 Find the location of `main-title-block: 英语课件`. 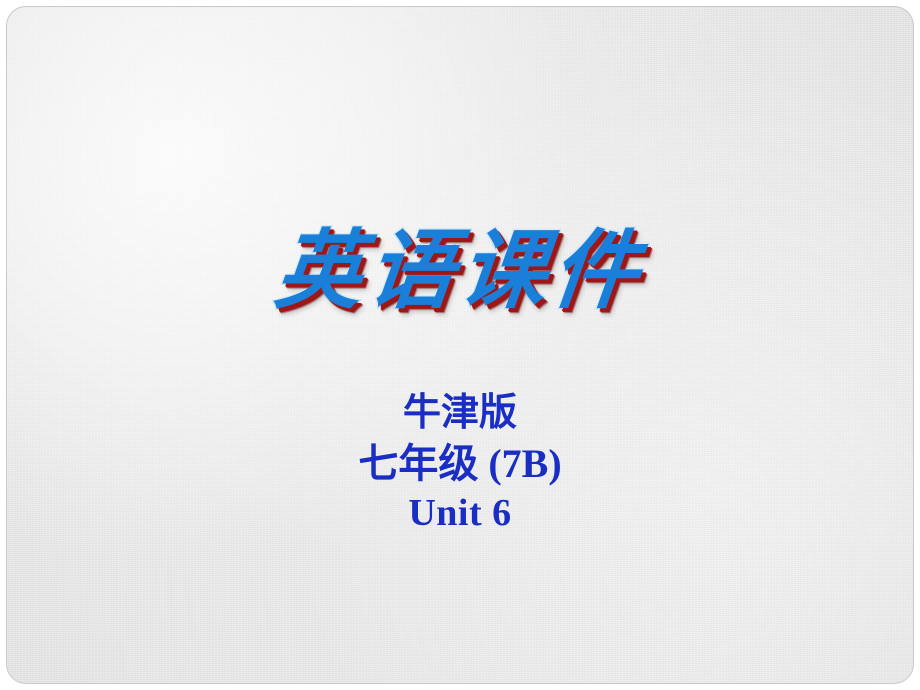

main-title-block: 英语课件 is located at coordinates (460, 271).